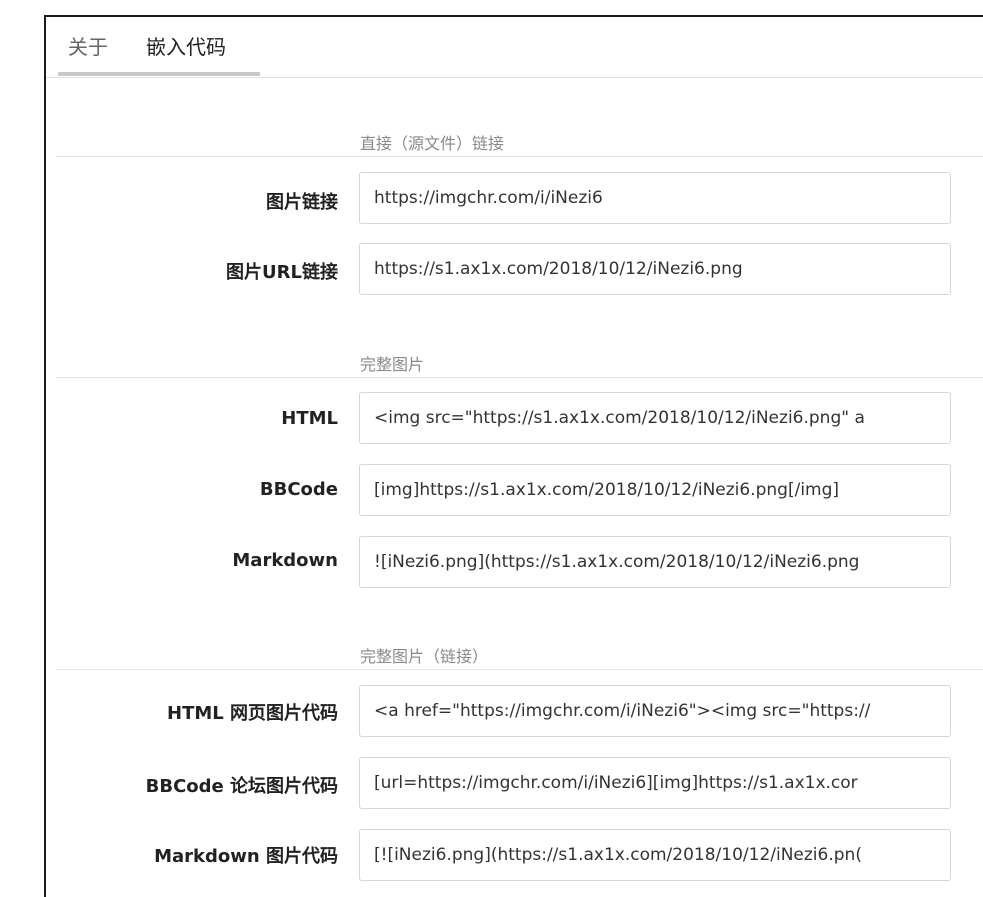  What do you see at coordinates (424, 656) in the screenshot?
I see `section-title-full-image-link: 完整图片（链接）` at bounding box center [424, 656].